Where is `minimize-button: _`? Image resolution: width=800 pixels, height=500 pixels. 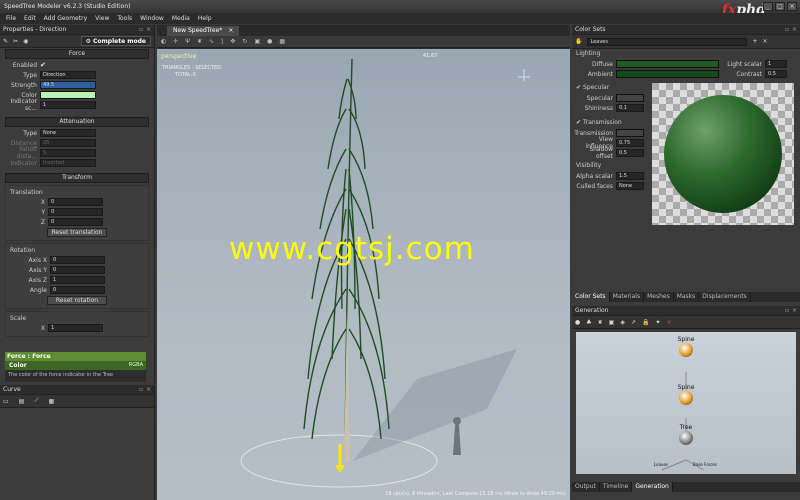 minimize-button: _ is located at coordinates (768, 6).